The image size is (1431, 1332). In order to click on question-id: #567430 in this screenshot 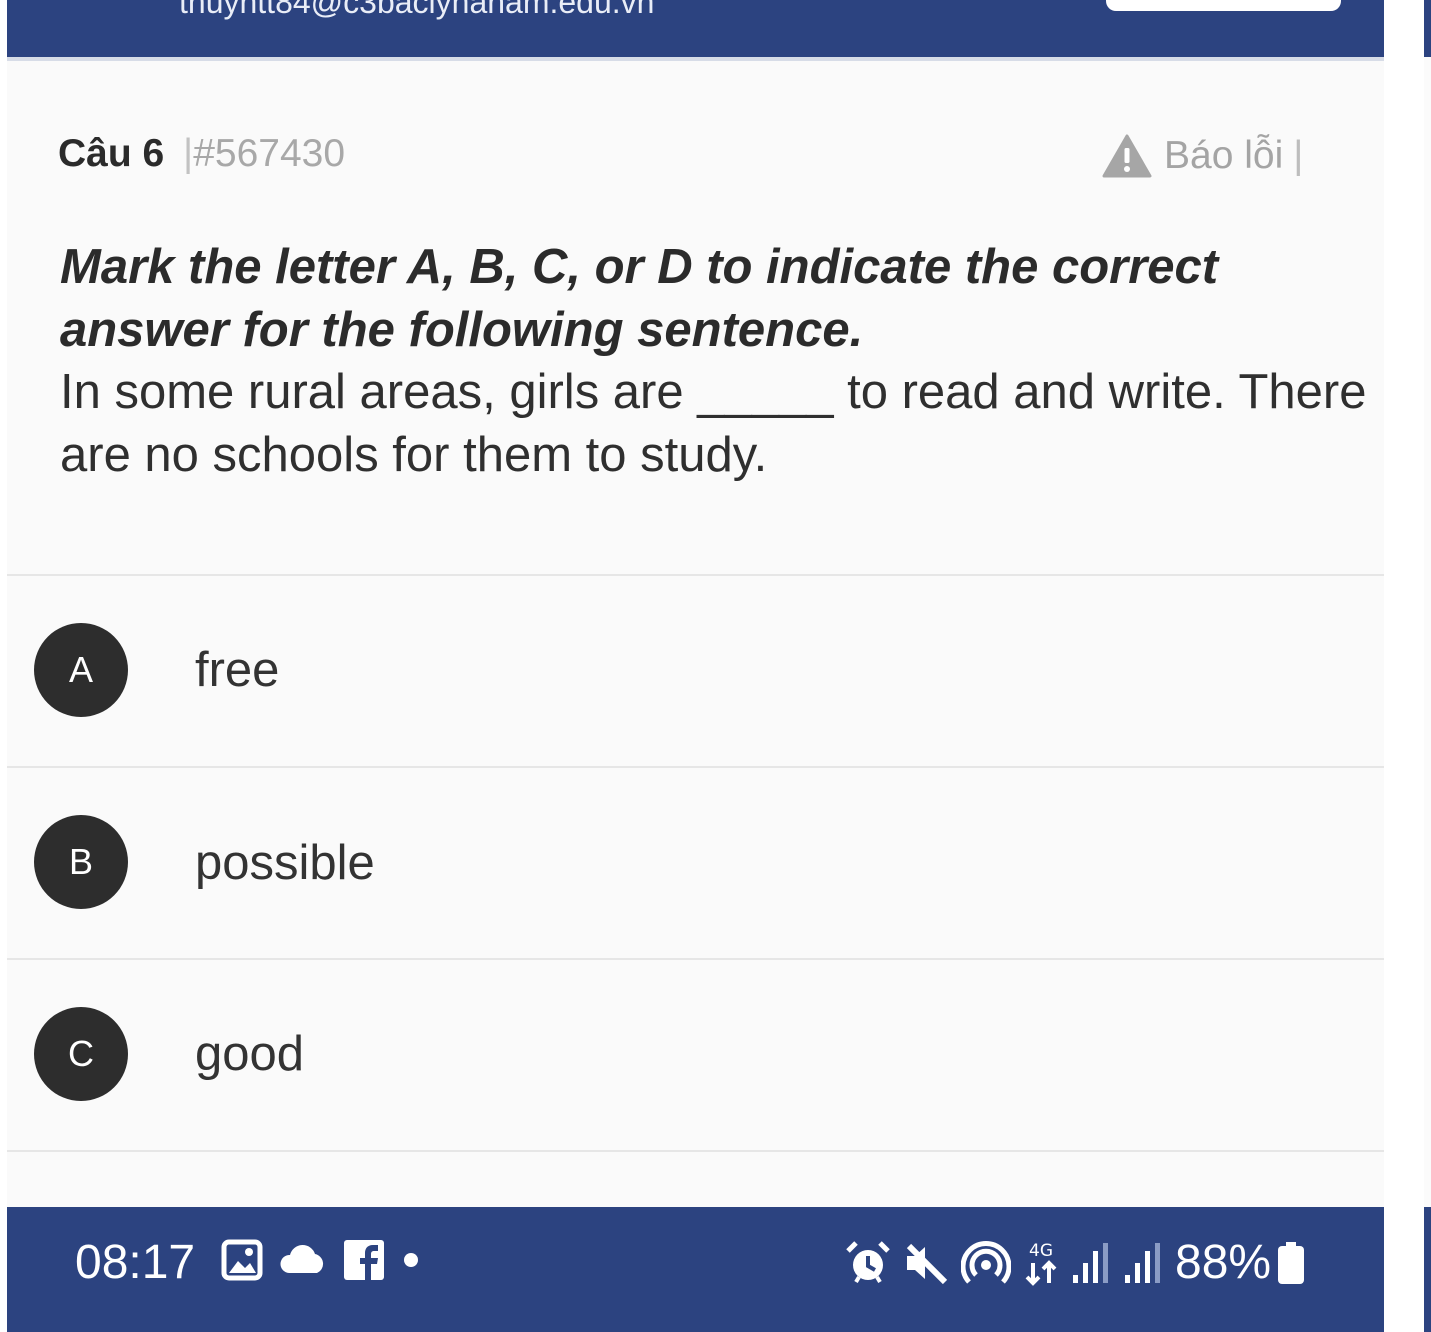, I will do `click(269, 153)`.